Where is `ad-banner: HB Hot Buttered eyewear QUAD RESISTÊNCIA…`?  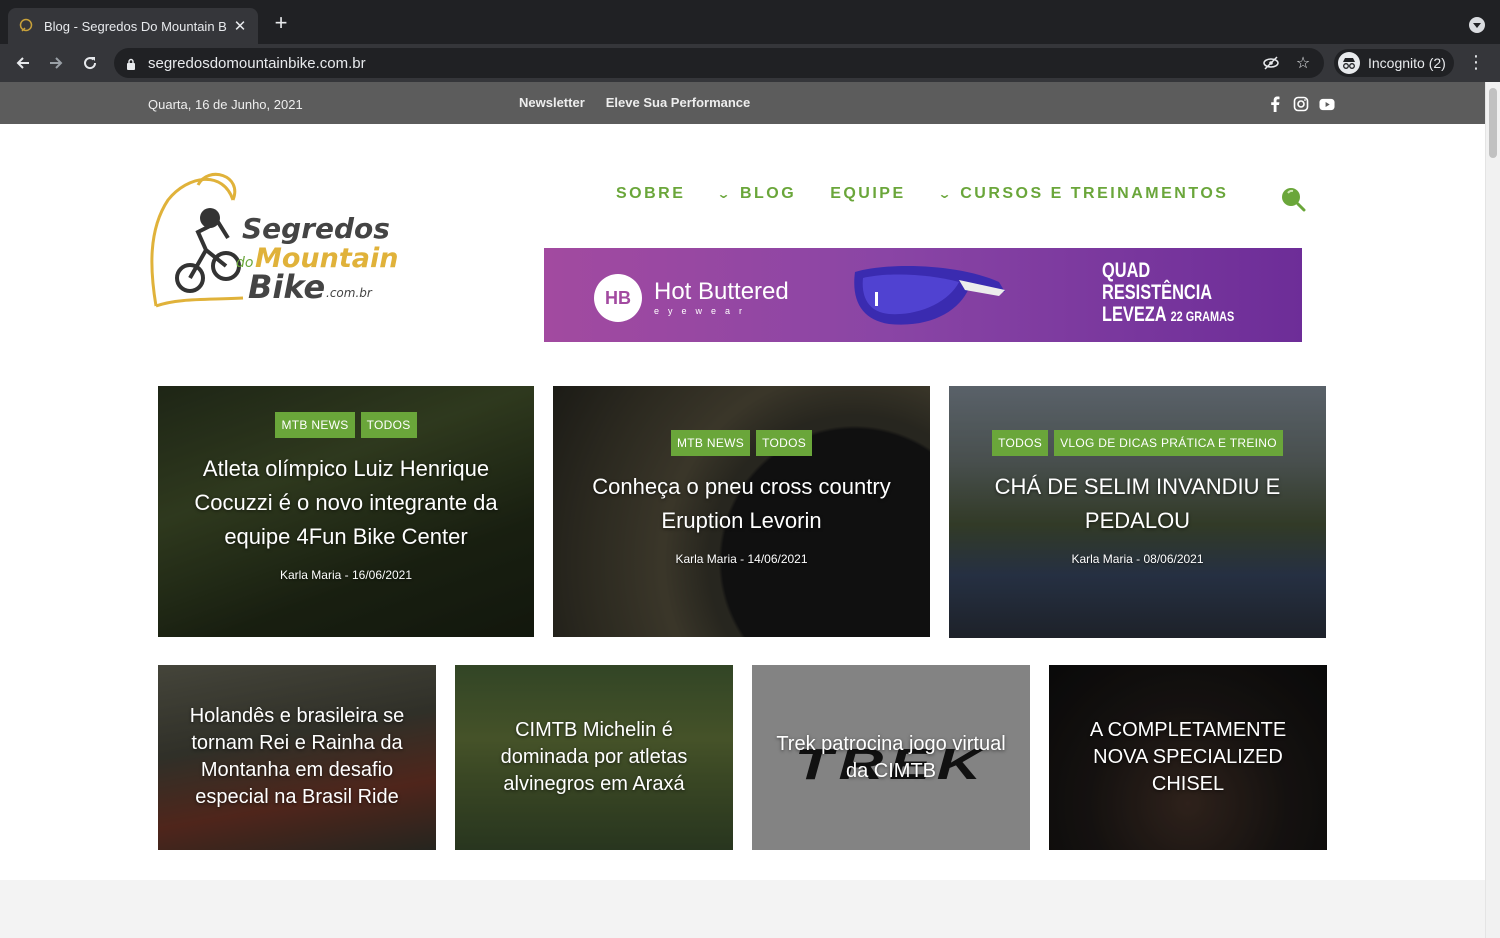 ad-banner: HB Hot Buttered eyewear QUAD RESISTÊNCIA… is located at coordinates (923, 295).